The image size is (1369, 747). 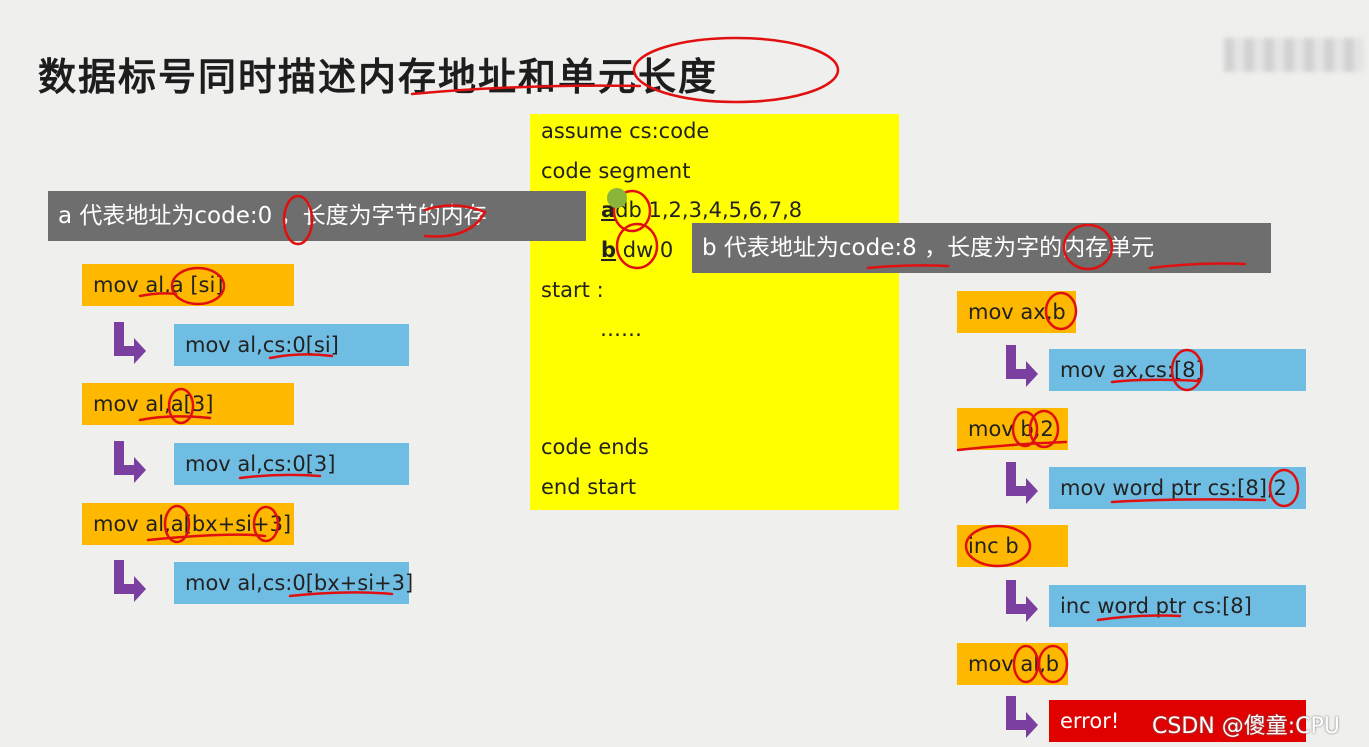 What do you see at coordinates (188, 524) in the screenshot?
I see `instr-box: mov al,a[bx+si+3]` at bounding box center [188, 524].